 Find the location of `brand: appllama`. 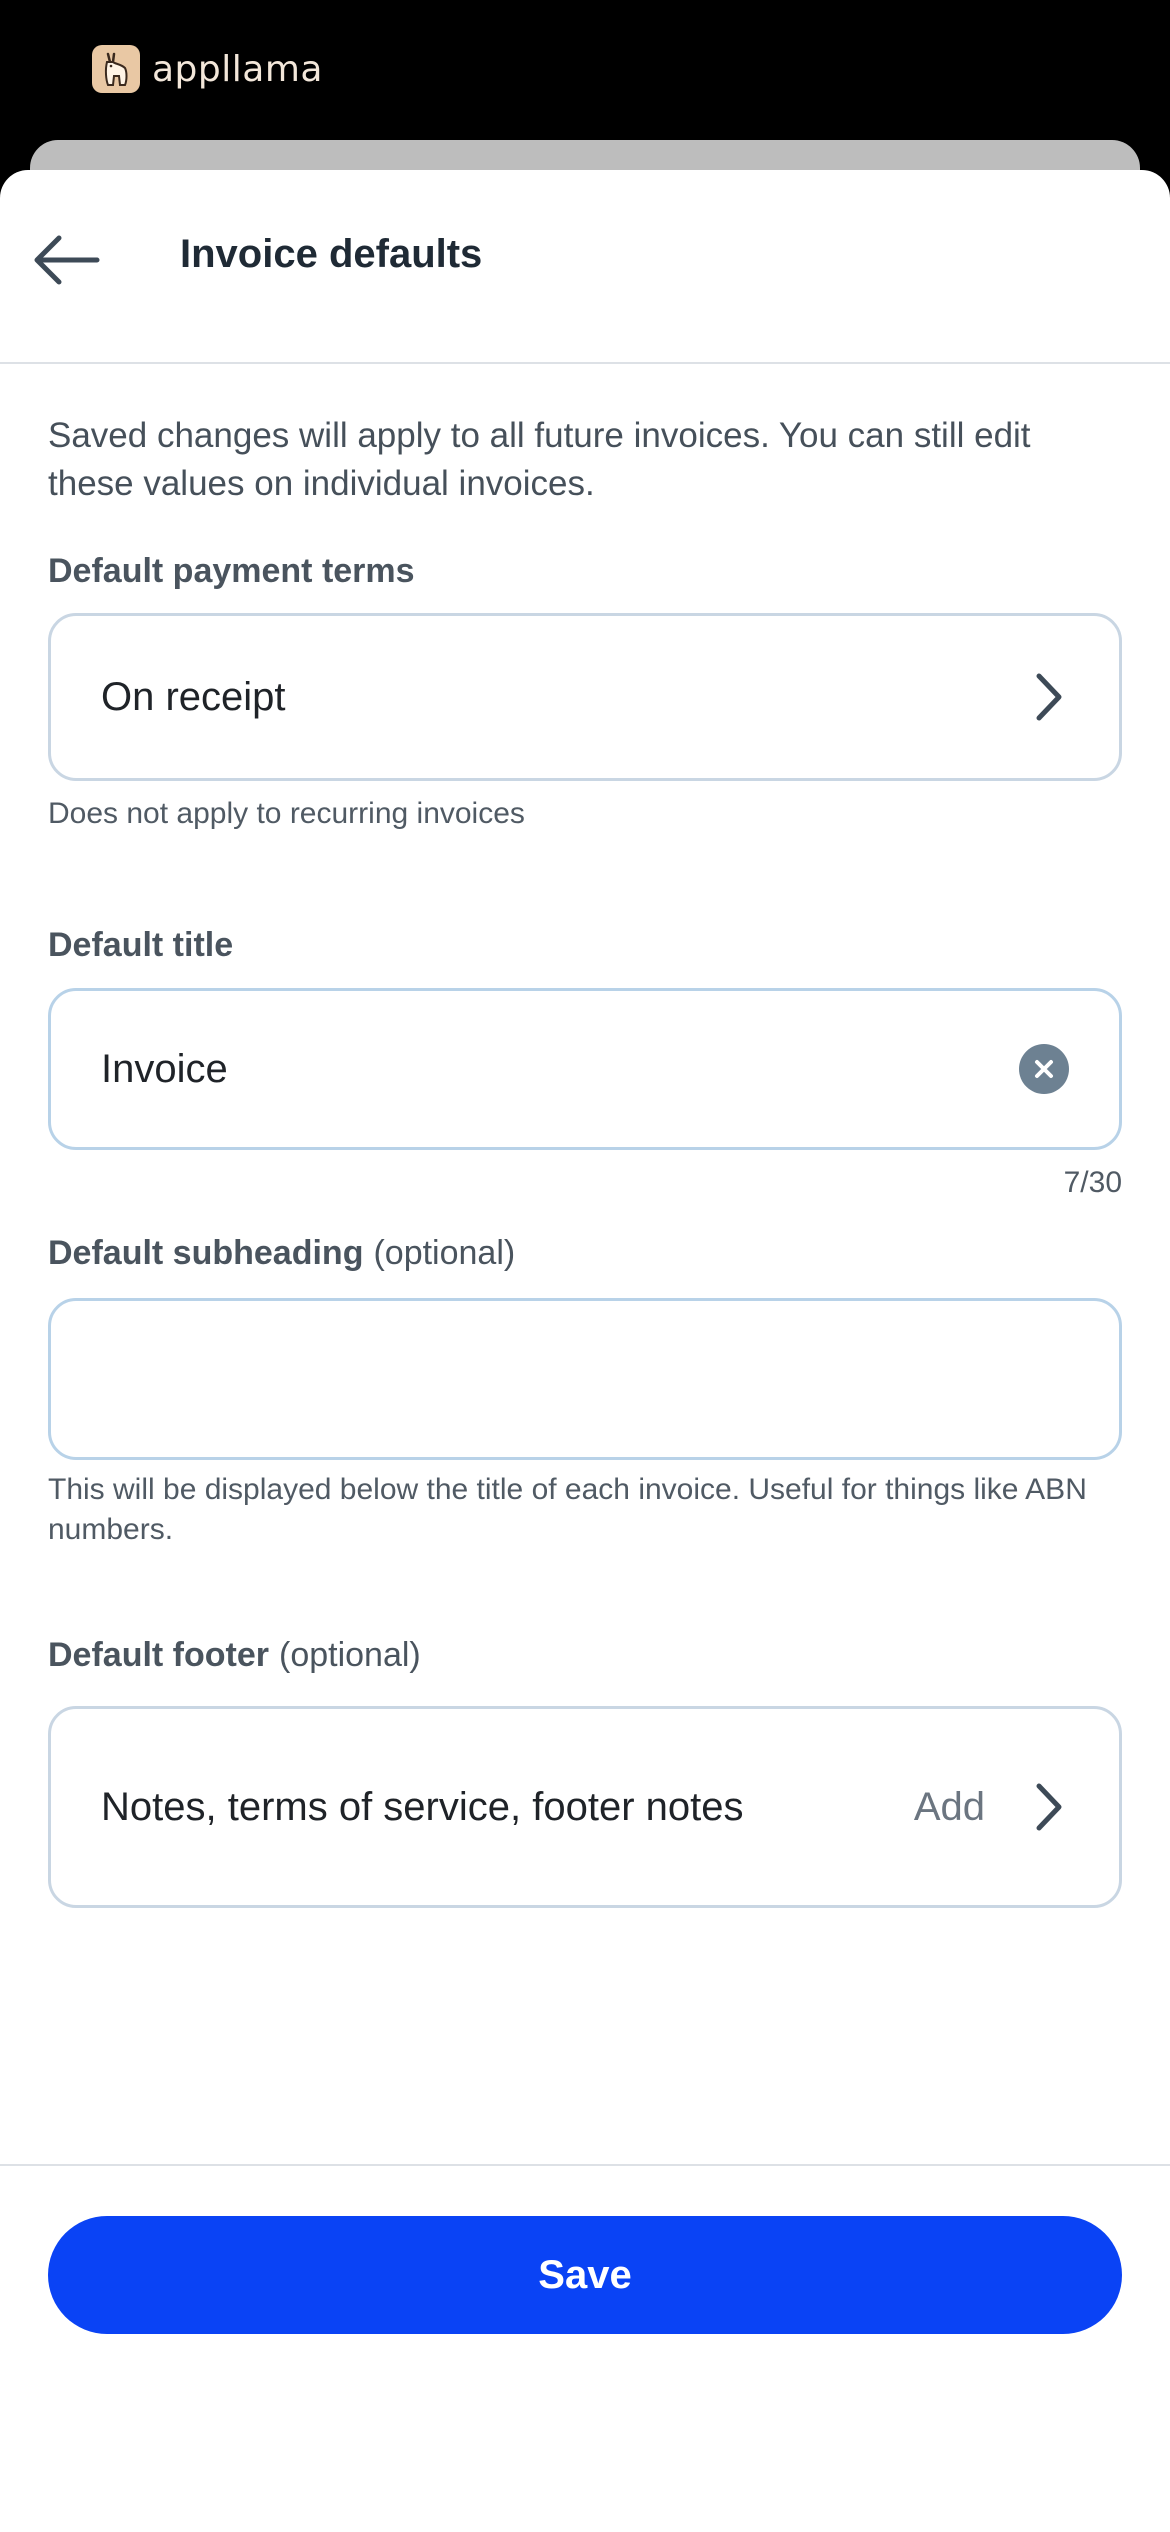

brand: appllama is located at coordinates (207, 69).